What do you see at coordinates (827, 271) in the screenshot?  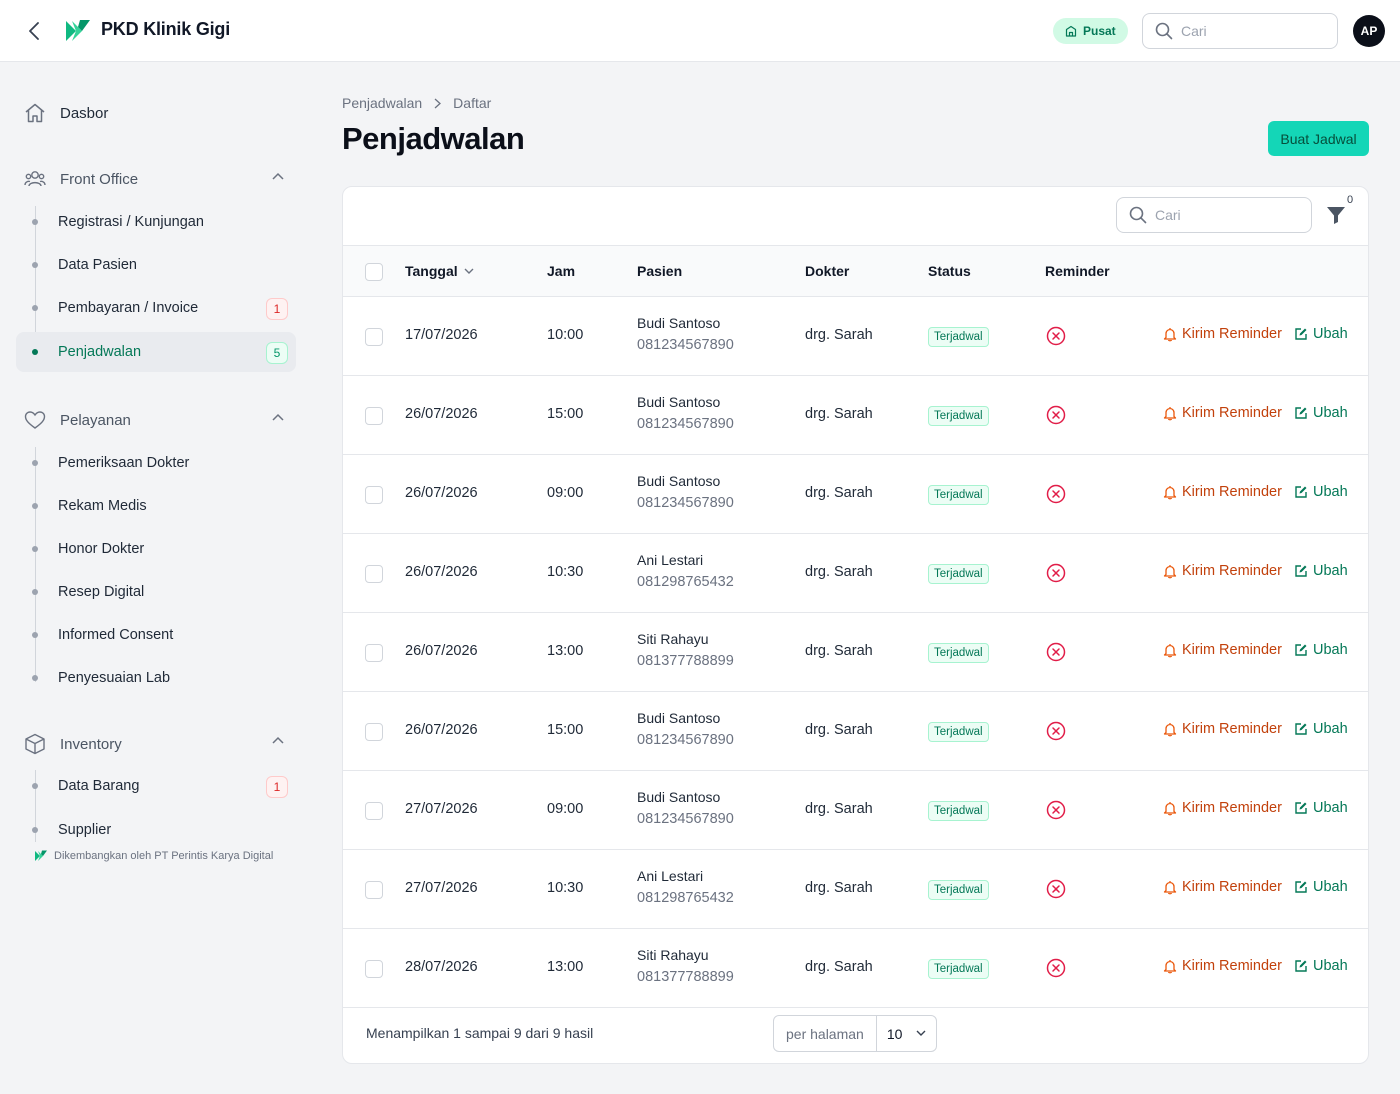 I see `column-doctor-header: Dokter` at bounding box center [827, 271].